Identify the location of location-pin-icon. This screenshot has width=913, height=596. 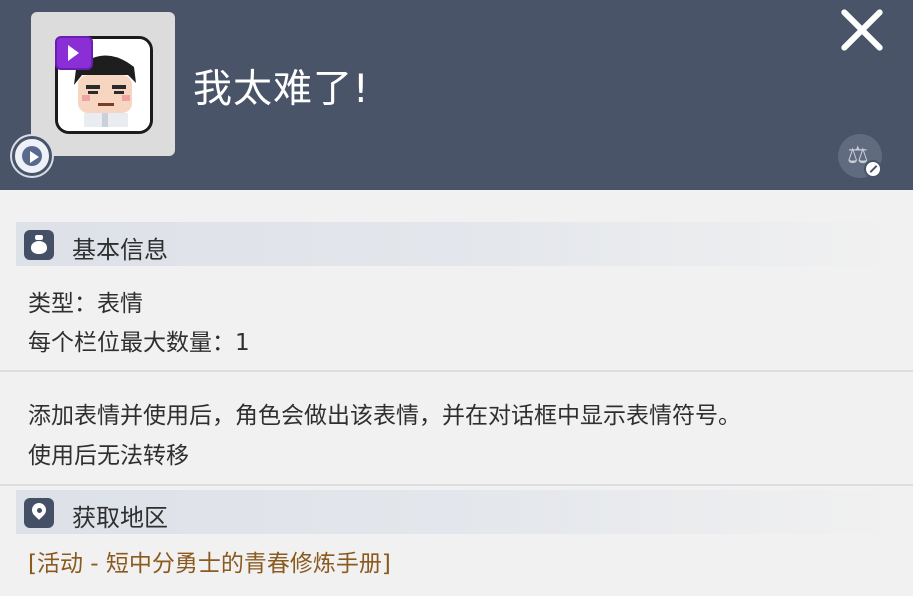
(39, 513).